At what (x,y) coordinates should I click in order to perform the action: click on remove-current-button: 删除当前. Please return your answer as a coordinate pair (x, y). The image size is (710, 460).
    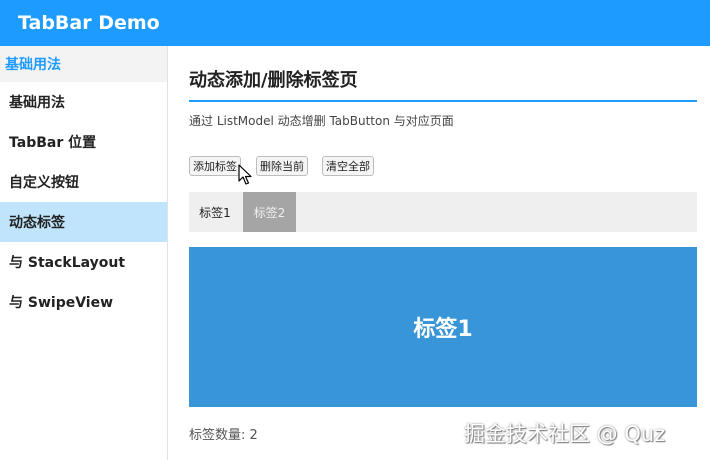
    Looking at the image, I should click on (282, 166).